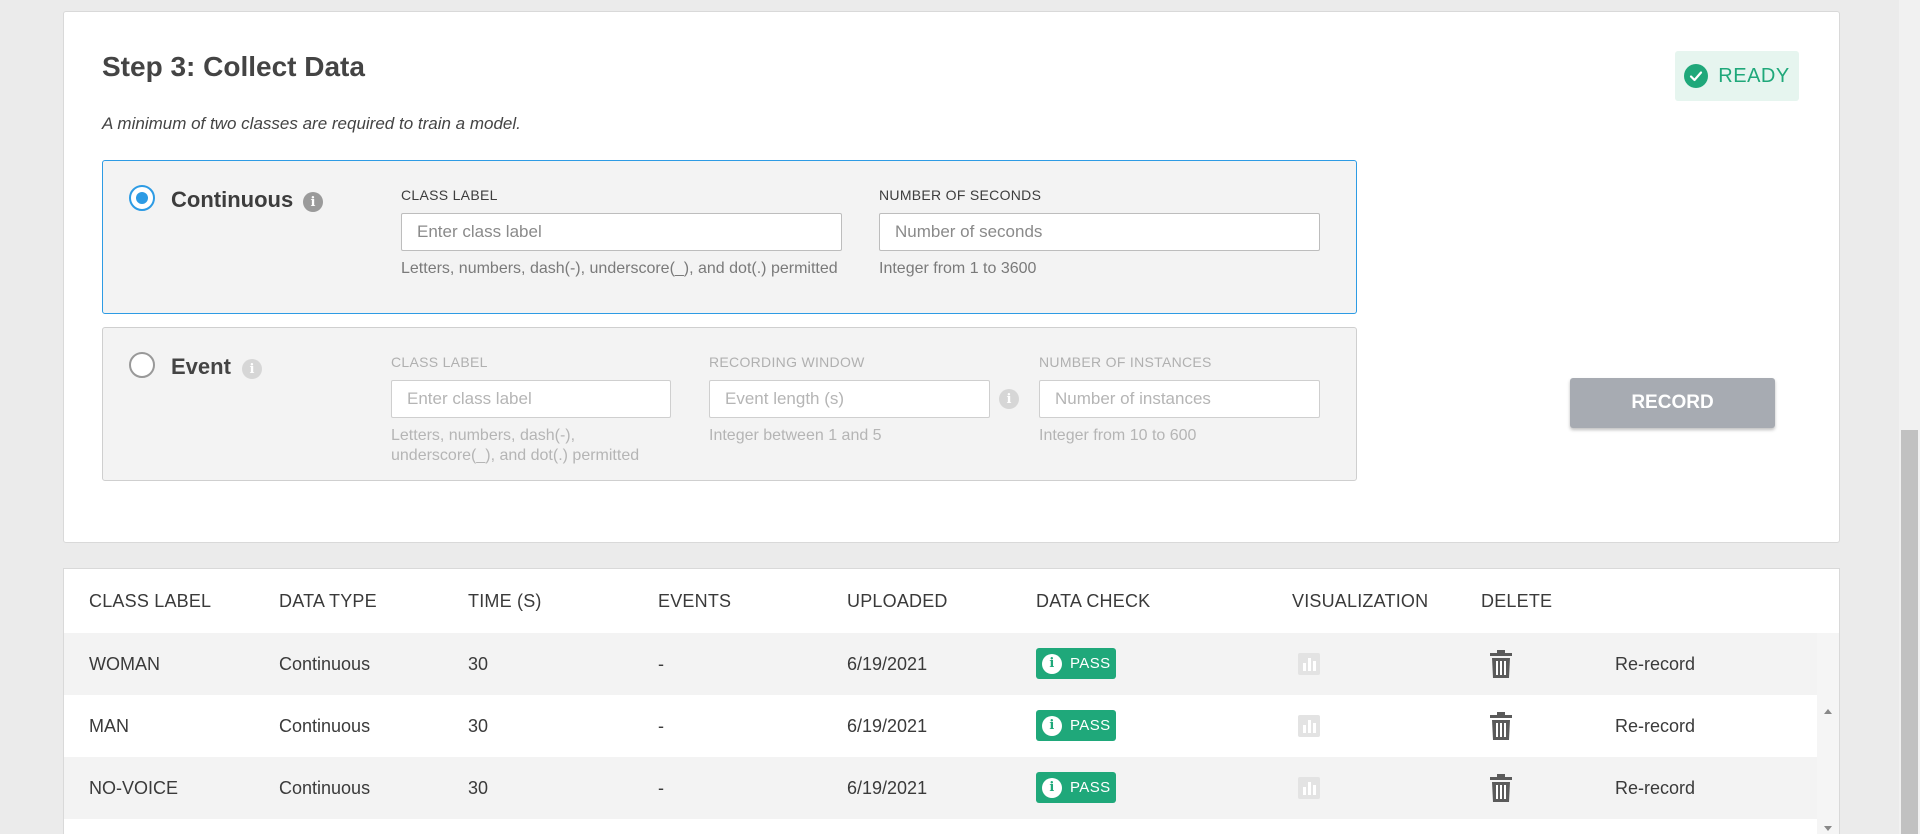 The width and height of the screenshot is (1920, 834). I want to click on status-badge: READY, so click(1737, 76).